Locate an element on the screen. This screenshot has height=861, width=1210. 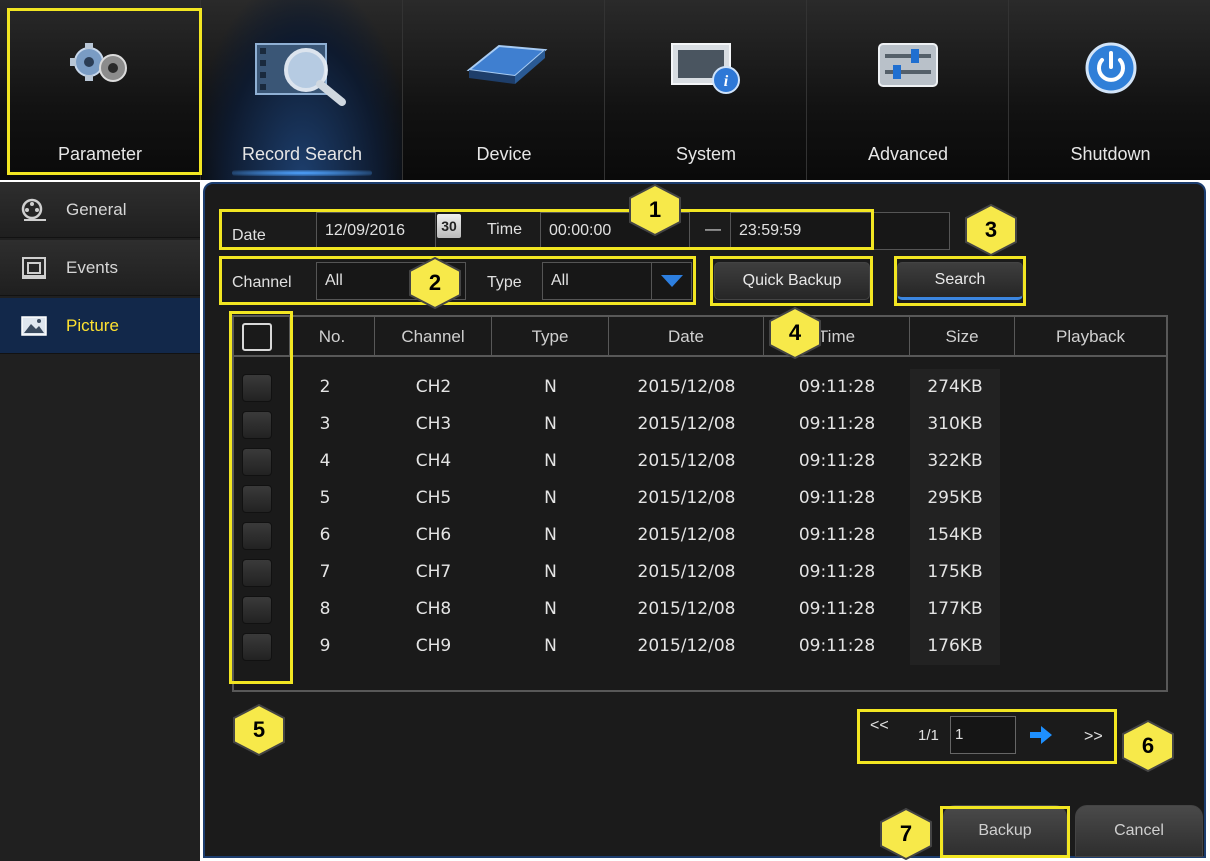
sidebar-item-events: Events is located at coordinates (100, 268).